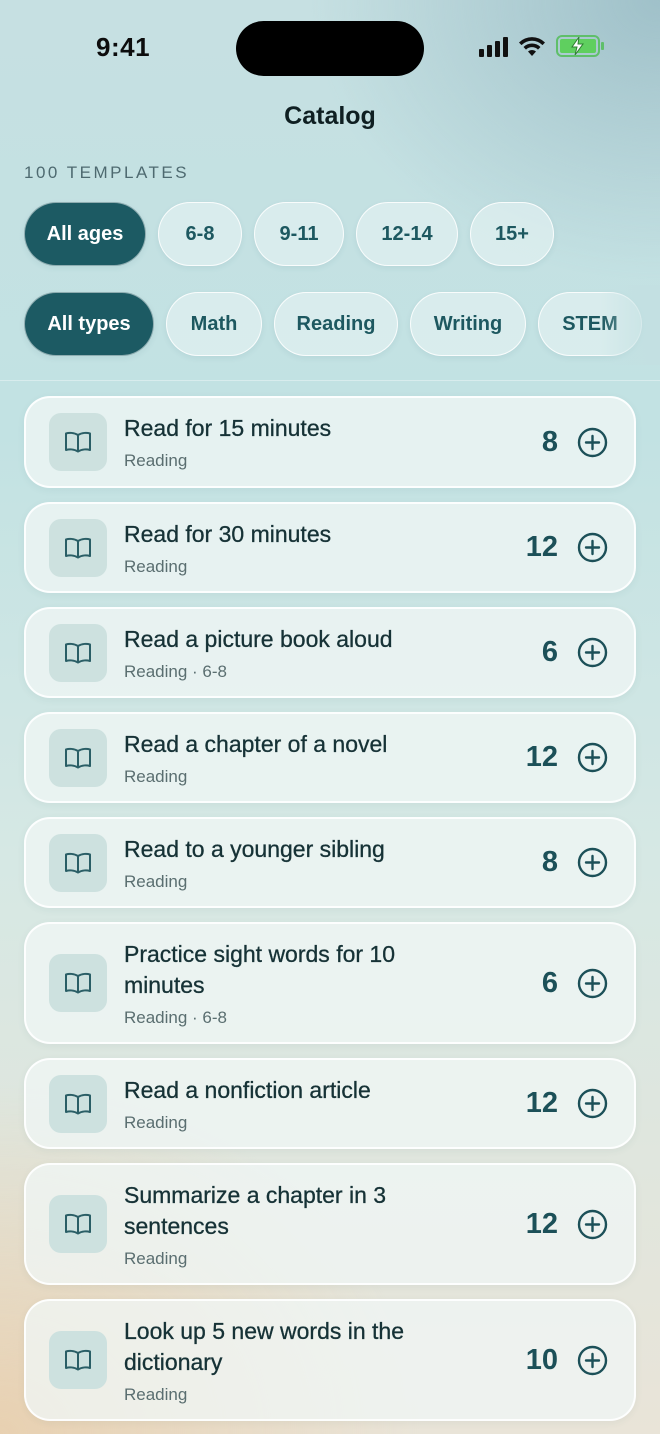  Describe the element at coordinates (330, 547) in the screenshot. I see `template-card: Read for 30 minutes Reading 12` at that location.